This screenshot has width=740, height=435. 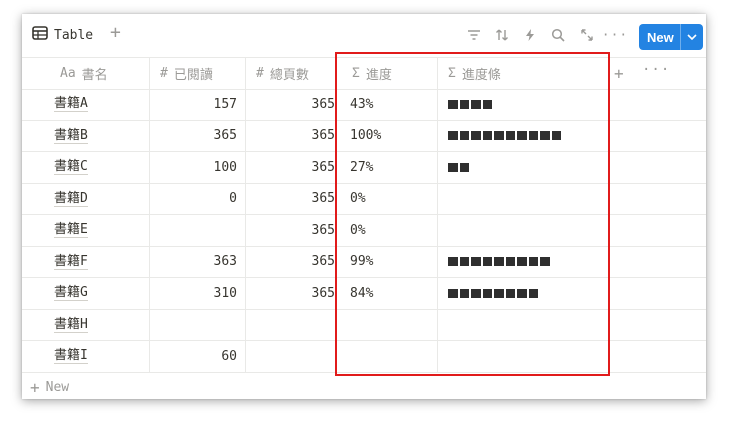 I want to click on cell-read: 363, so click(x=198, y=261).